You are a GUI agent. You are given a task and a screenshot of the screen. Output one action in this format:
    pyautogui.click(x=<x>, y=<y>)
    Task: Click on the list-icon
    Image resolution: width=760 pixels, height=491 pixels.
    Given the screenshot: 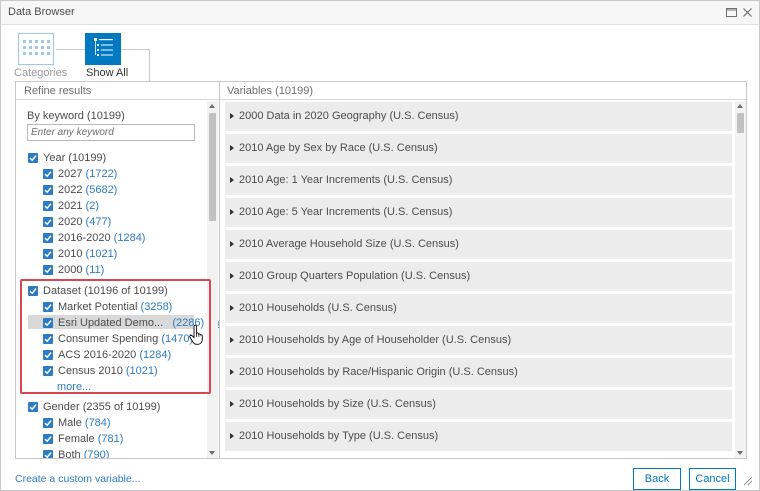 What is the action you would take?
    pyautogui.click(x=103, y=47)
    